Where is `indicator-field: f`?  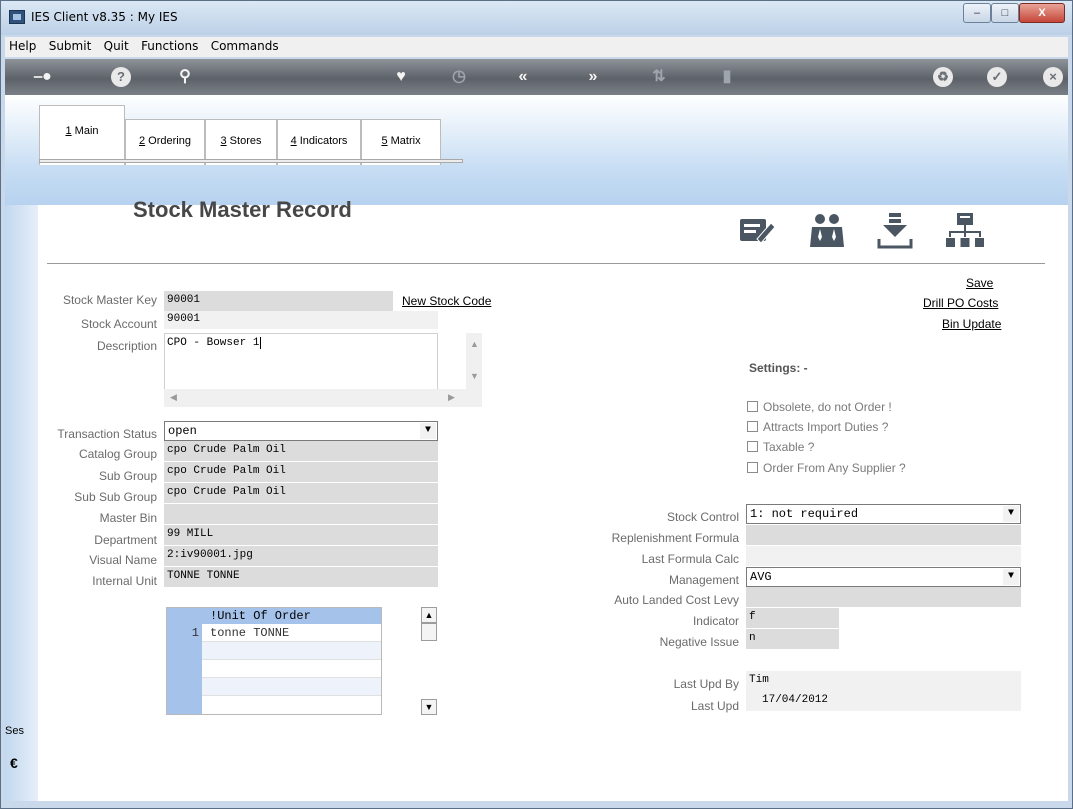 indicator-field: f is located at coordinates (792, 618).